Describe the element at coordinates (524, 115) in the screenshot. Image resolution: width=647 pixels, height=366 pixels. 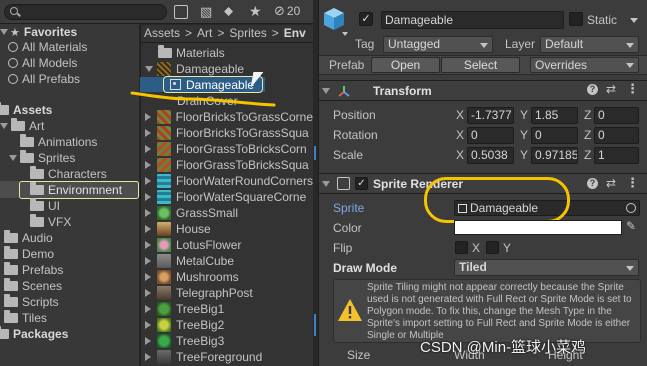
I see `position-y-axis-label: Y` at that location.